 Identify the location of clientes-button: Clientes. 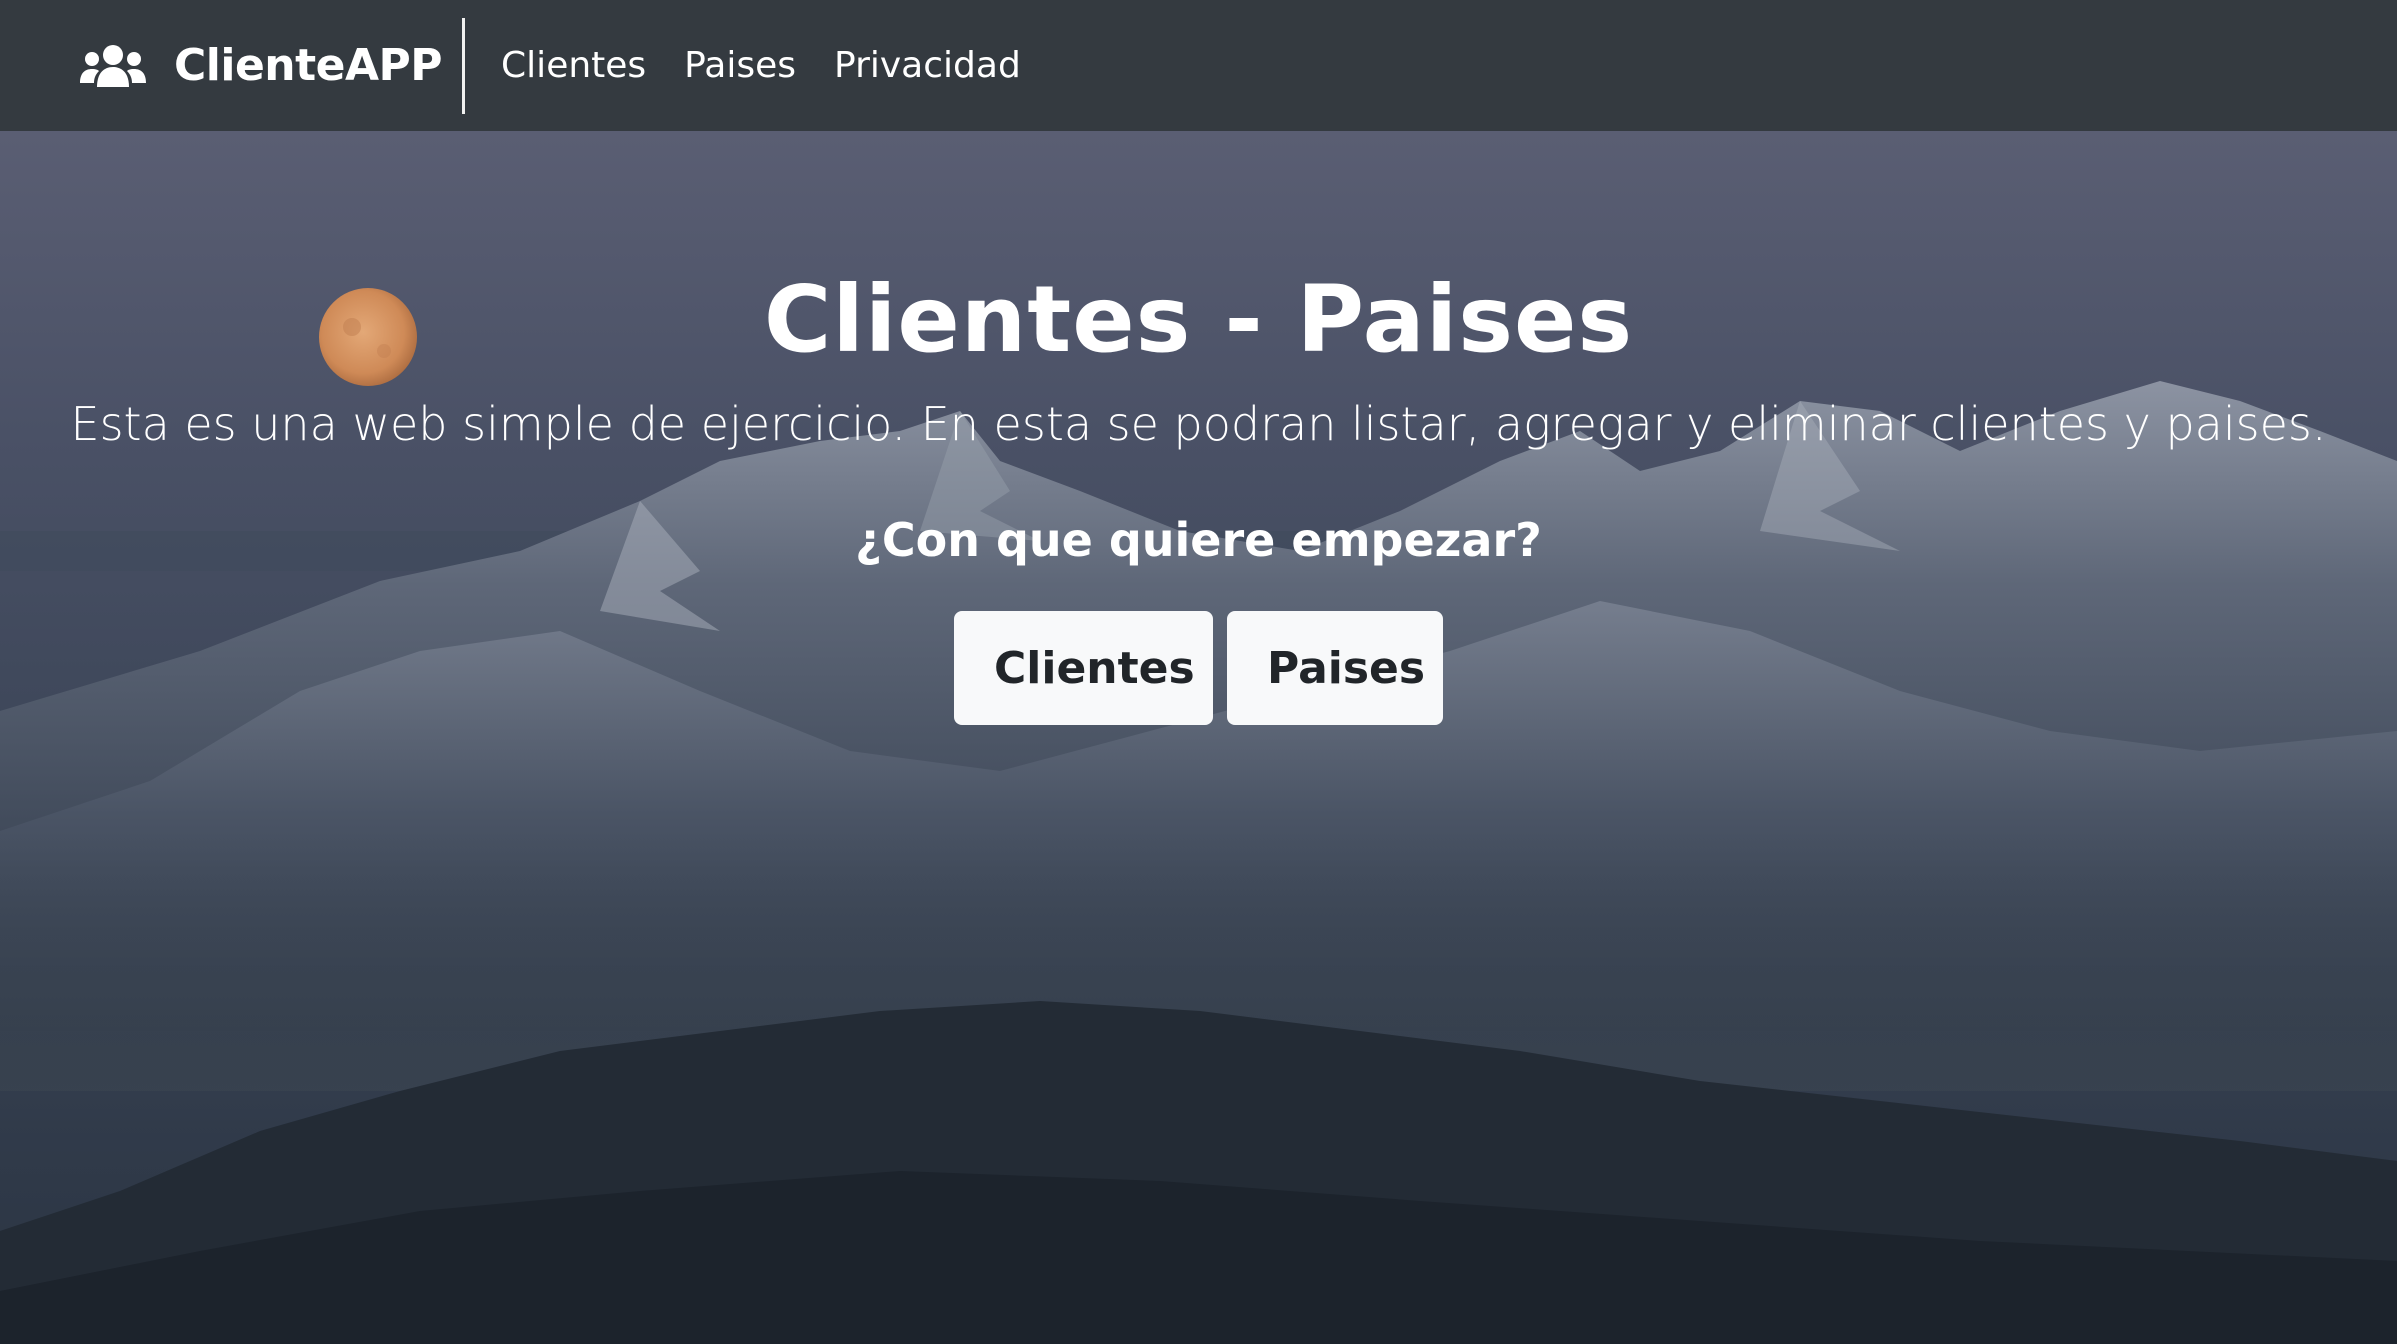
(1083, 668).